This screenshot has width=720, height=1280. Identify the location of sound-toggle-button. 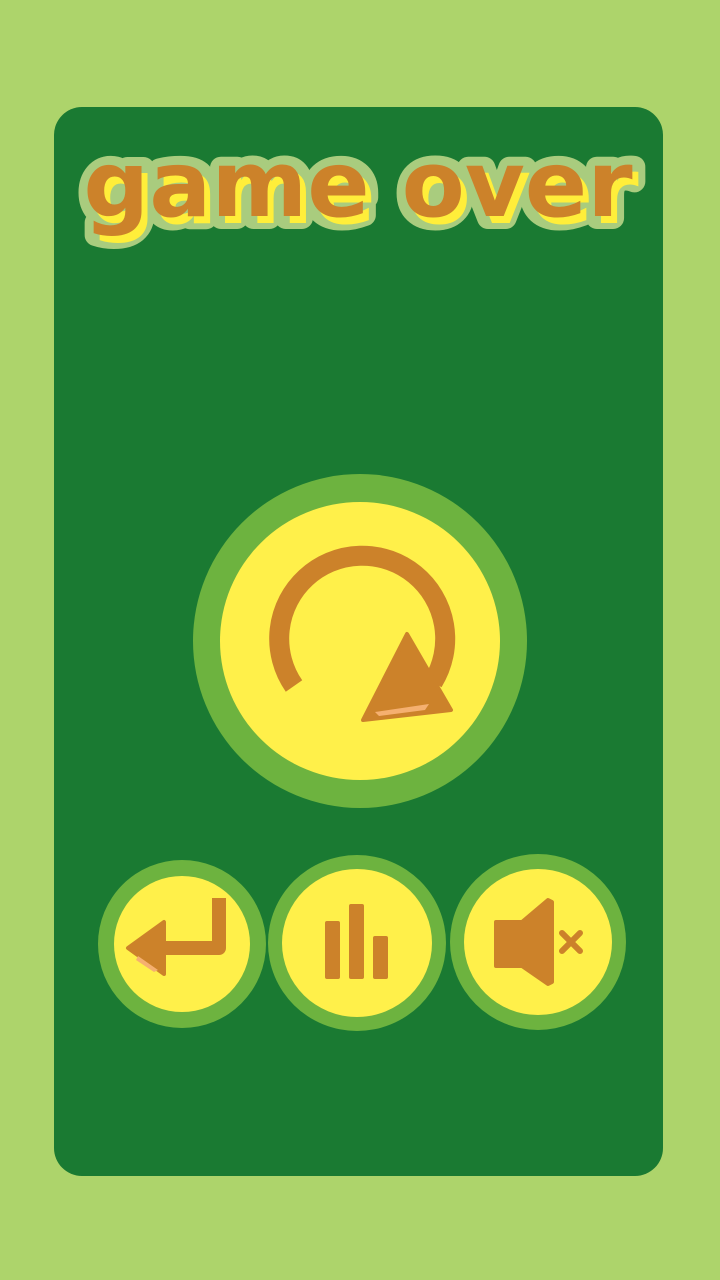
(538, 942).